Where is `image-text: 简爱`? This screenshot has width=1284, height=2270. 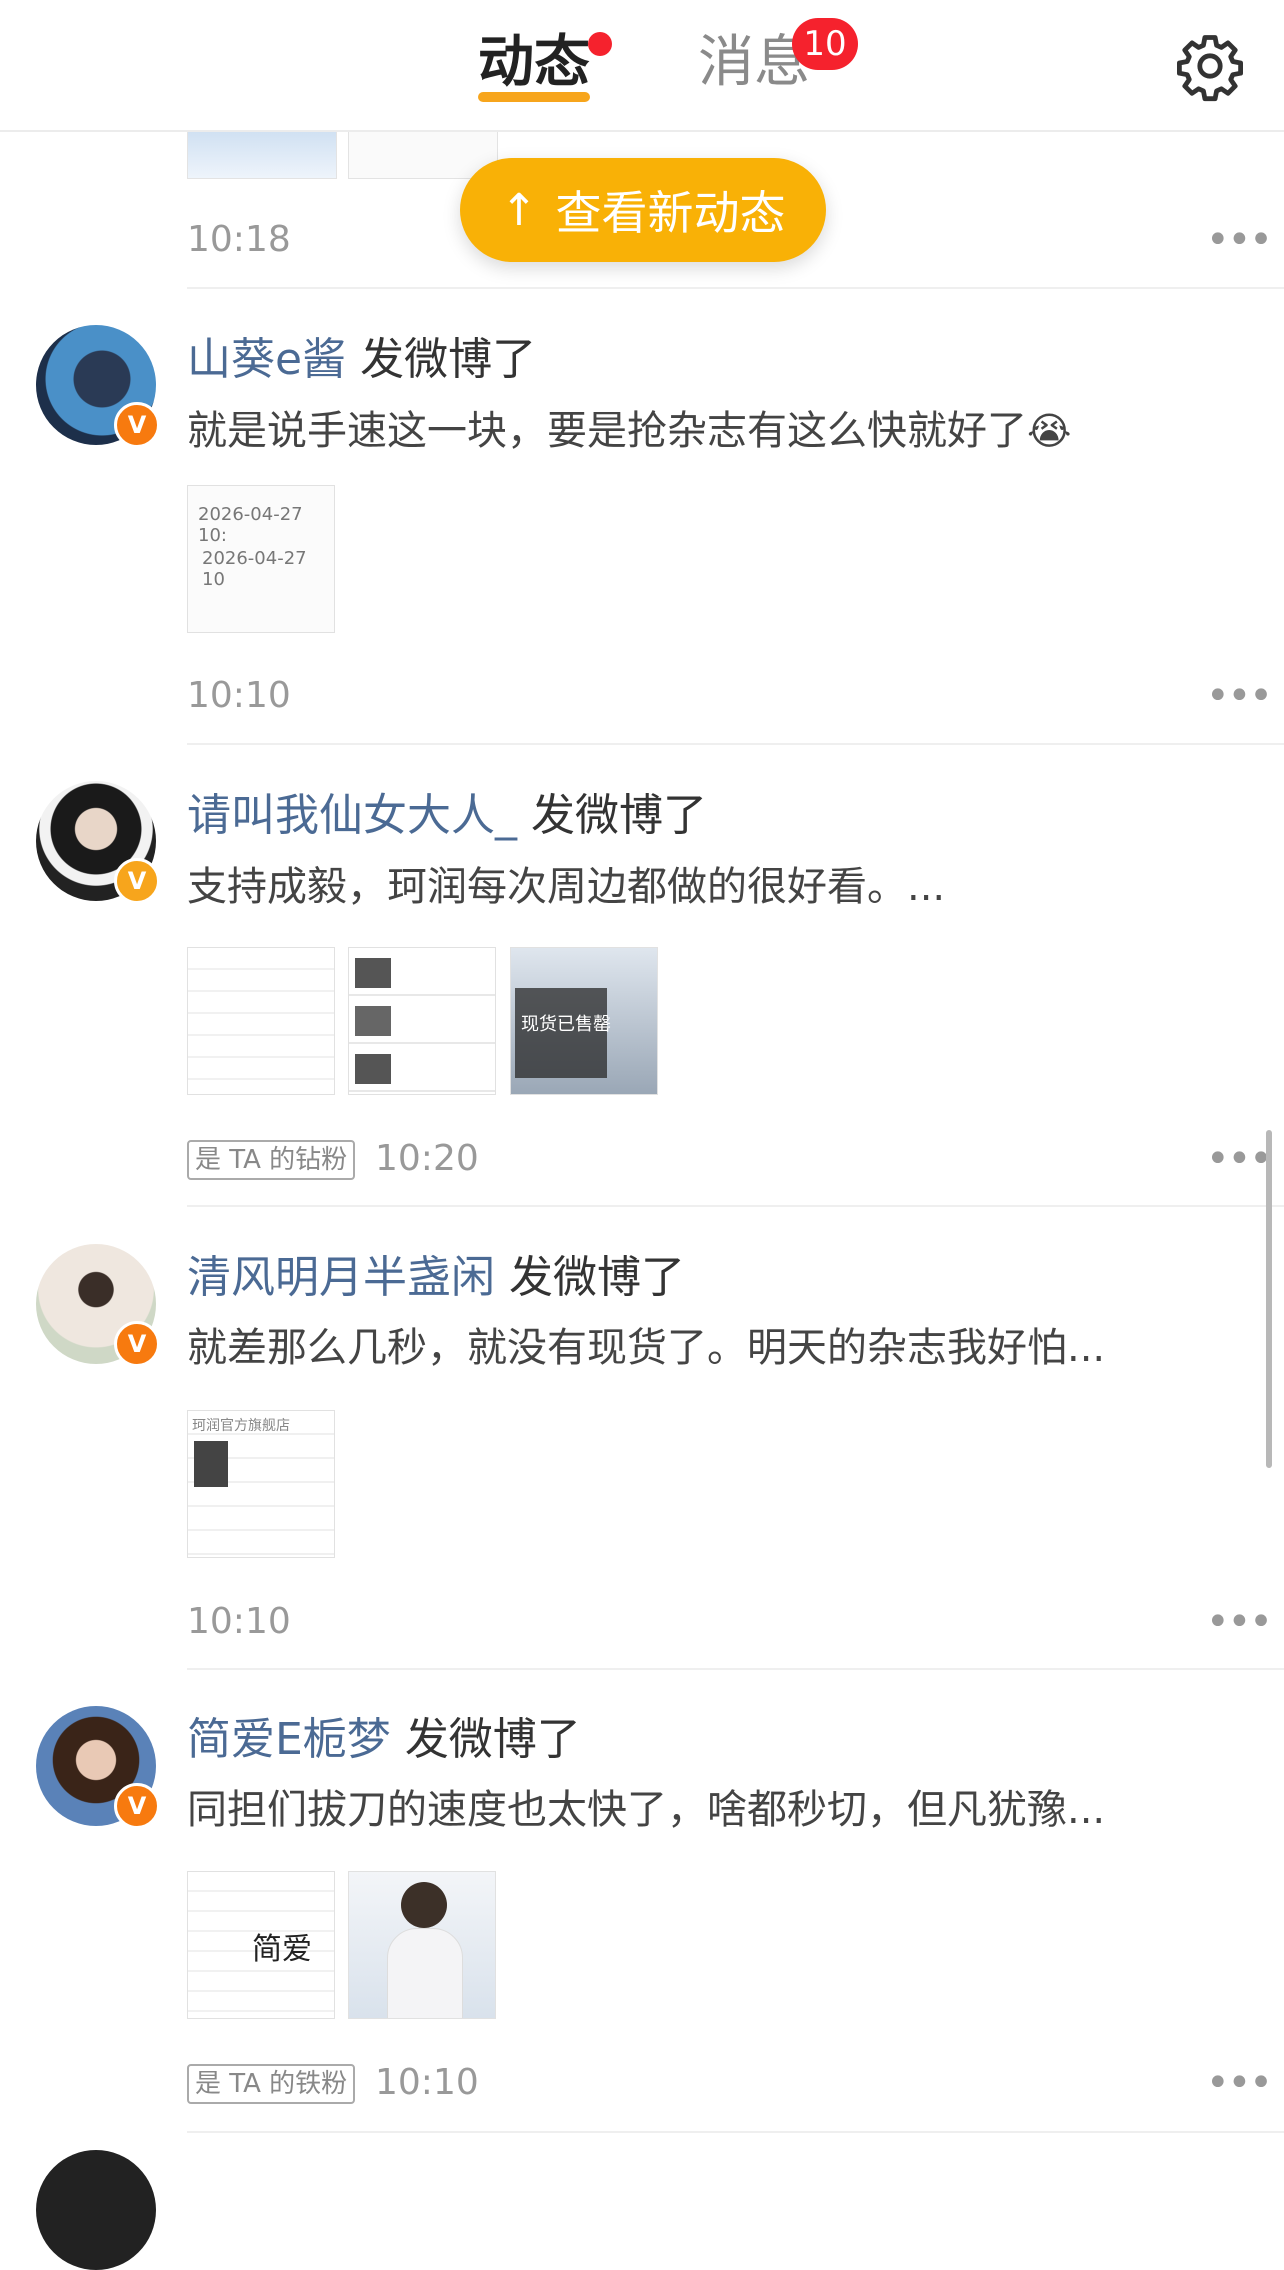
image-text: 简爱 is located at coordinates (282, 1949).